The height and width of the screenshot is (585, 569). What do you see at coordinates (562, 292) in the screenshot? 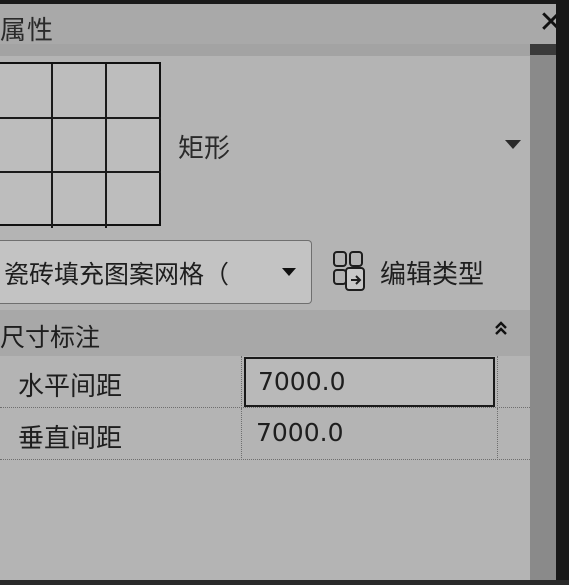
I see `window-frame-right` at bounding box center [562, 292].